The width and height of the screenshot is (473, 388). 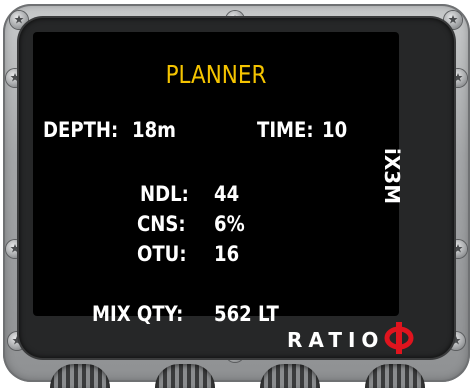 What do you see at coordinates (216, 74) in the screenshot?
I see `planner-title: PLANNER` at bounding box center [216, 74].